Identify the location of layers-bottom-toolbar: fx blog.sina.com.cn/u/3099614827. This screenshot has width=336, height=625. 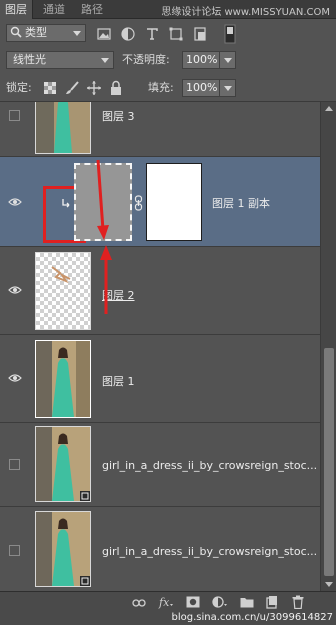
(168, 608).